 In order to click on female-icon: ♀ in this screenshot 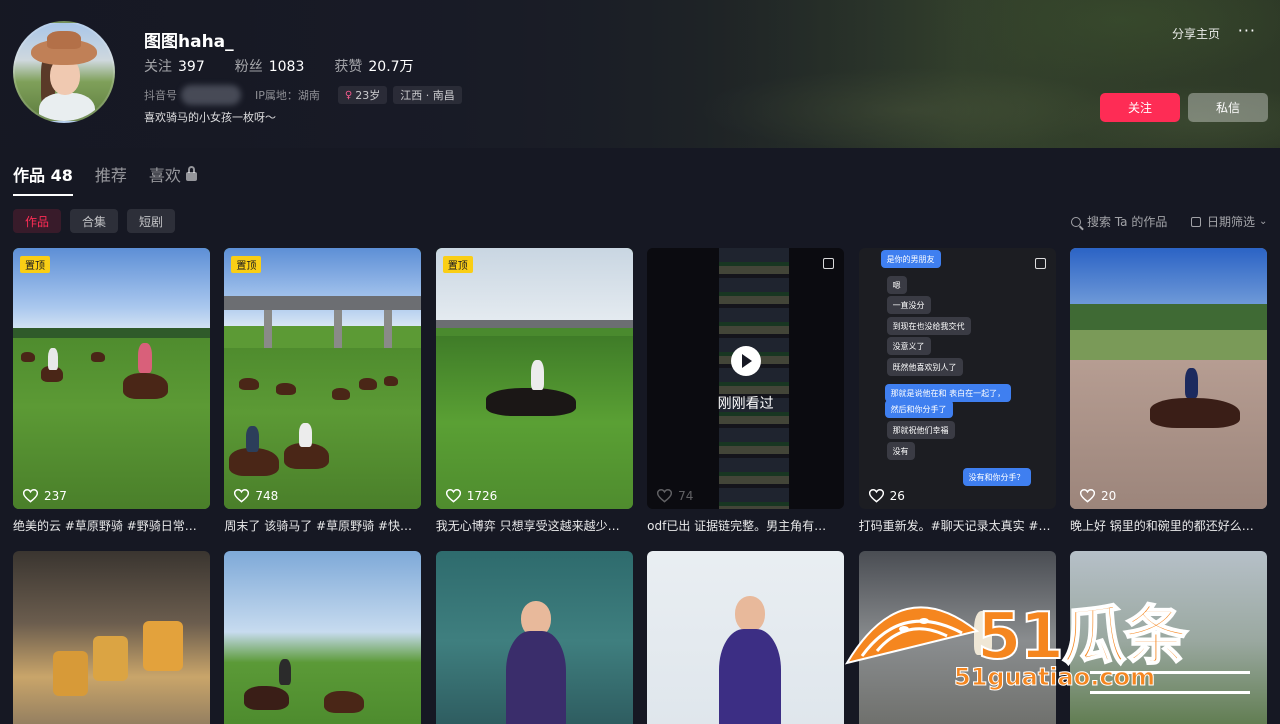, I will do `click(348, 95)`.